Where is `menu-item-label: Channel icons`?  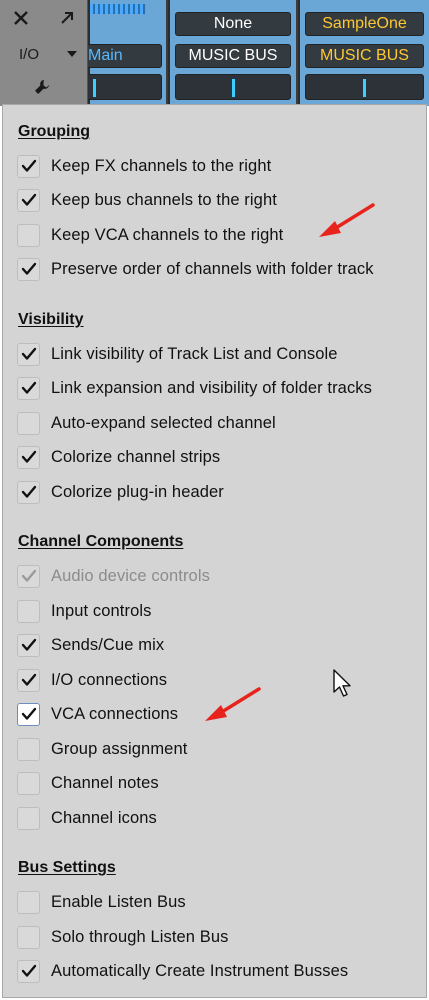
menu-item-label: Channel icons is located at coordinates (104, 817).